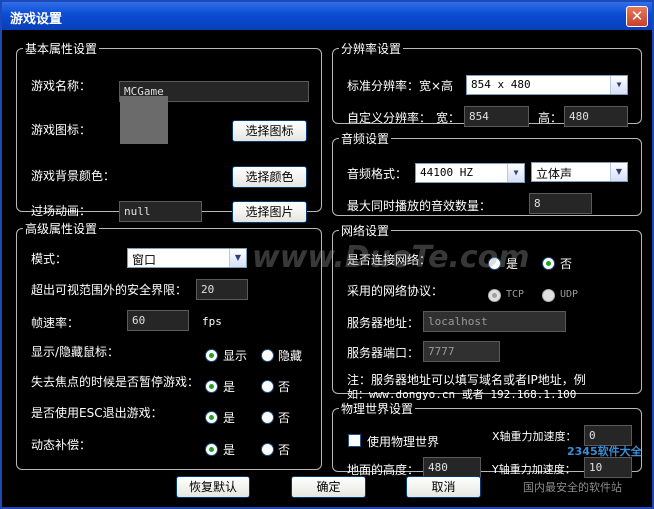 The width and height of the screenshot is (654, 509). What do you see at coordinates (269, 131) in the screenshot?
I see `choose-icon-button: 选择图标` at bounding box center [269, 131].